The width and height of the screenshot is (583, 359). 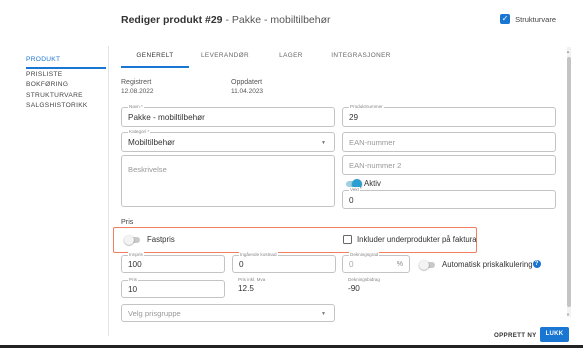 I want to click on auto-calc-label: Automatisk priskalkulering, so click(x=487, y=264).